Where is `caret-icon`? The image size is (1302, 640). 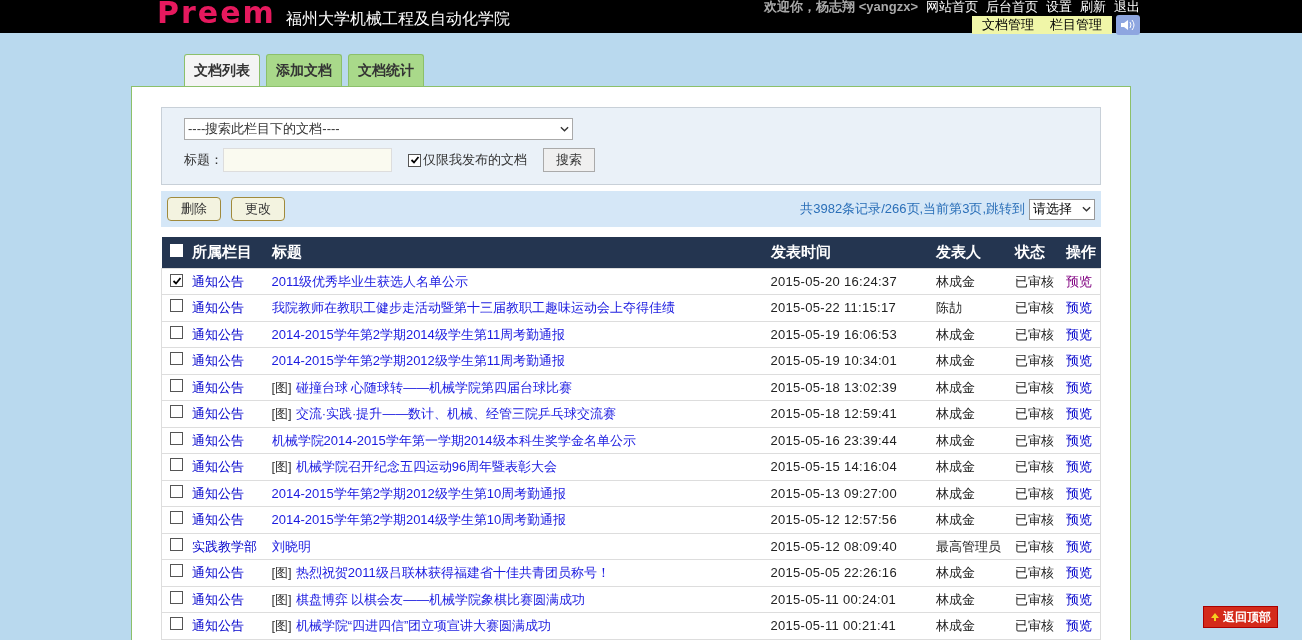 caret-icon is located at coordinates (1086, 209).